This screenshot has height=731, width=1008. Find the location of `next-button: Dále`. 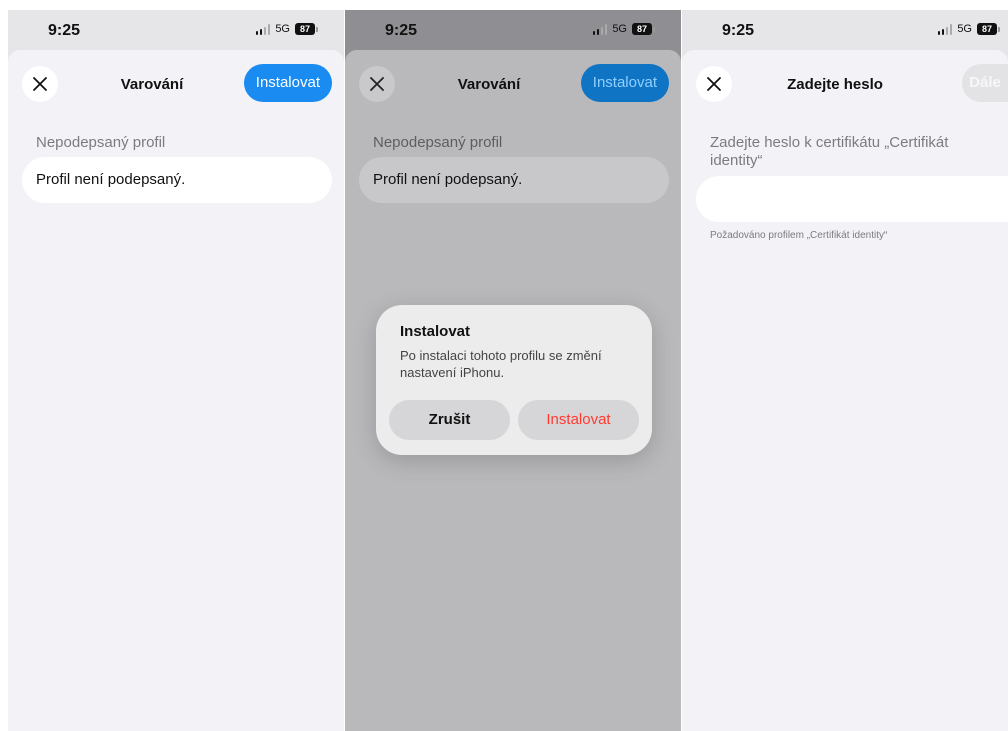

next-button: Dále is located at coordinates (985, 83).